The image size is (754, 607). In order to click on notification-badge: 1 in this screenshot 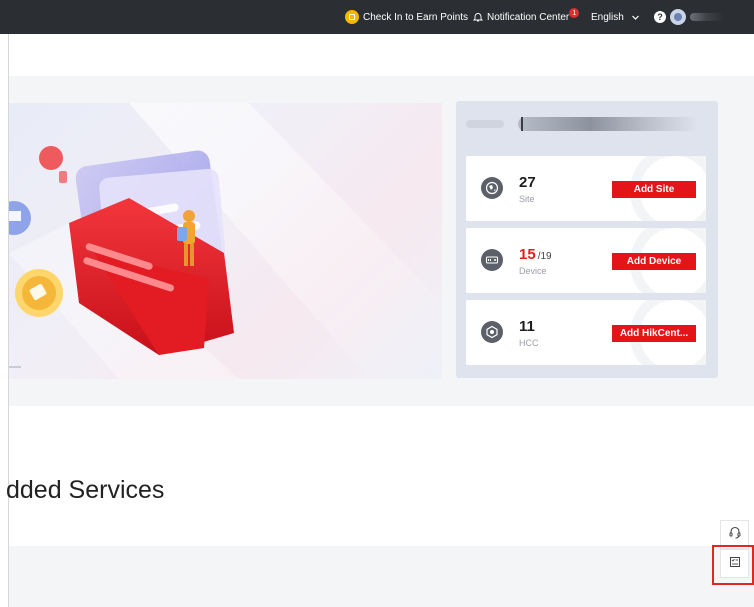, I will do `click(574, 13)`.